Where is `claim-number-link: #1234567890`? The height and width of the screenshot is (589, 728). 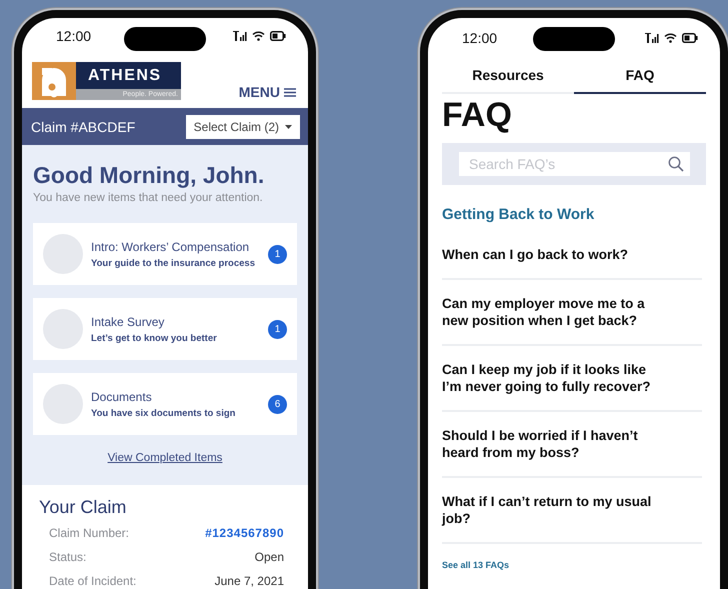 claim-number-link: #1234567890 is located at coordinates (244, 533).